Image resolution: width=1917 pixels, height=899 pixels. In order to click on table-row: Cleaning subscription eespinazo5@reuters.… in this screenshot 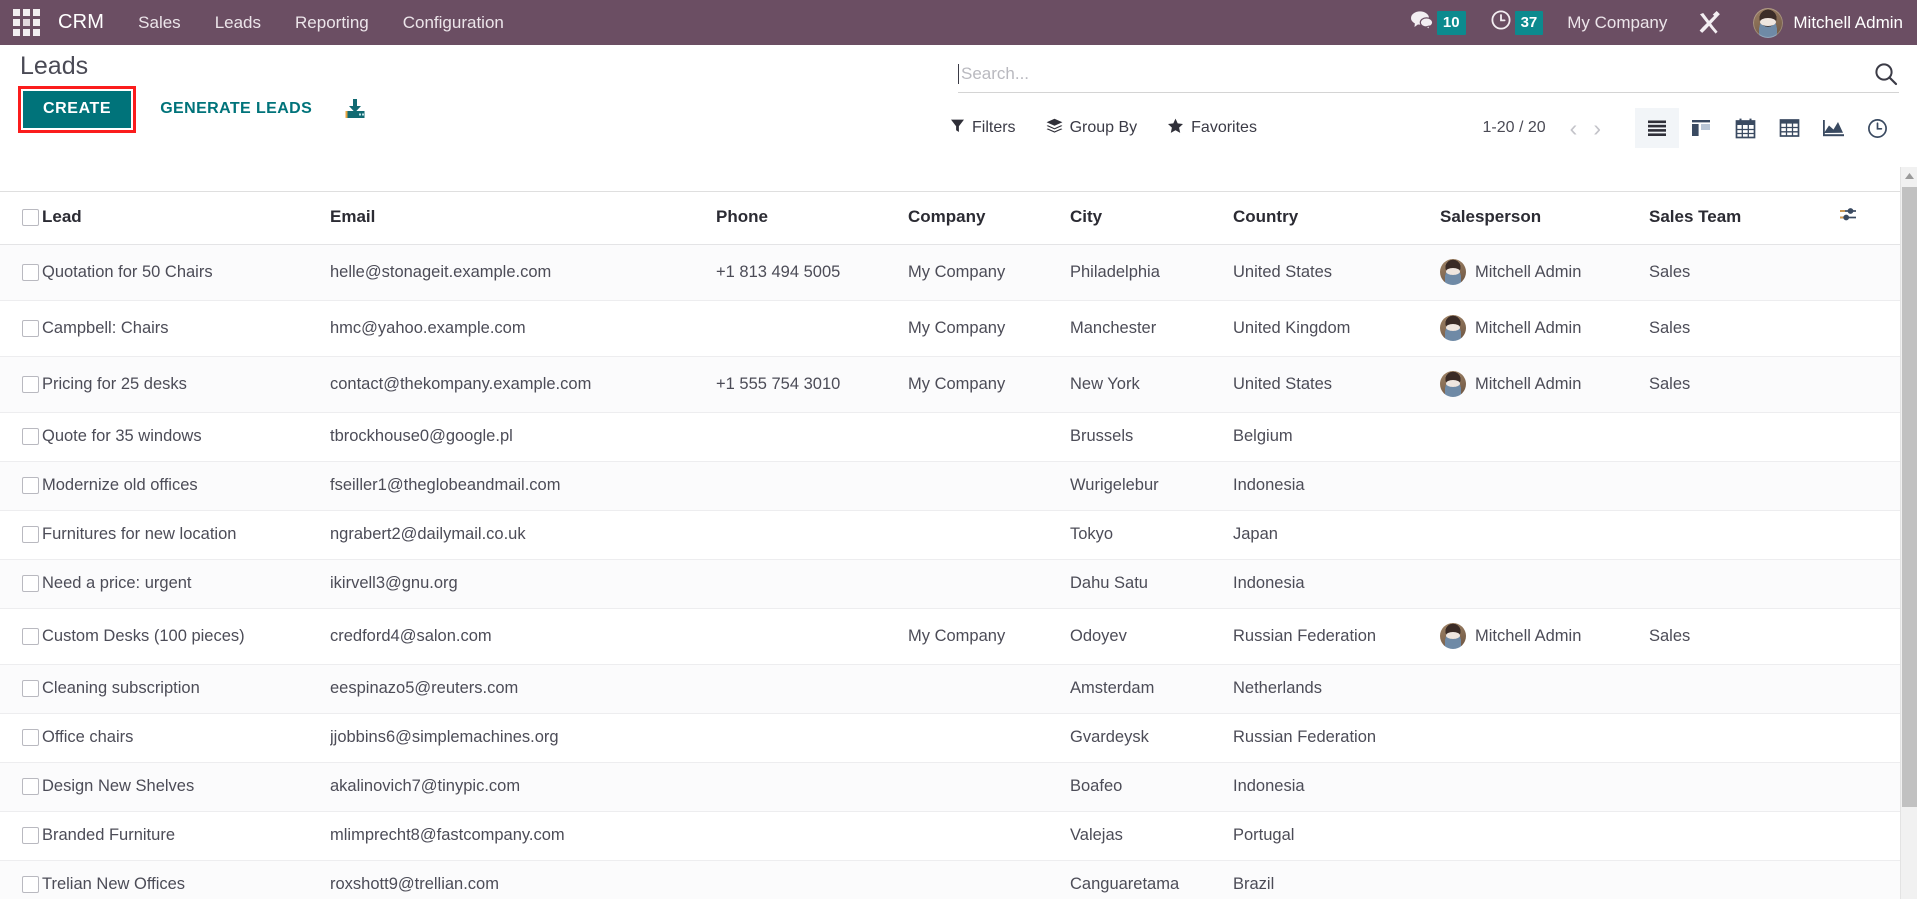, I will do `click(951, 689)`.